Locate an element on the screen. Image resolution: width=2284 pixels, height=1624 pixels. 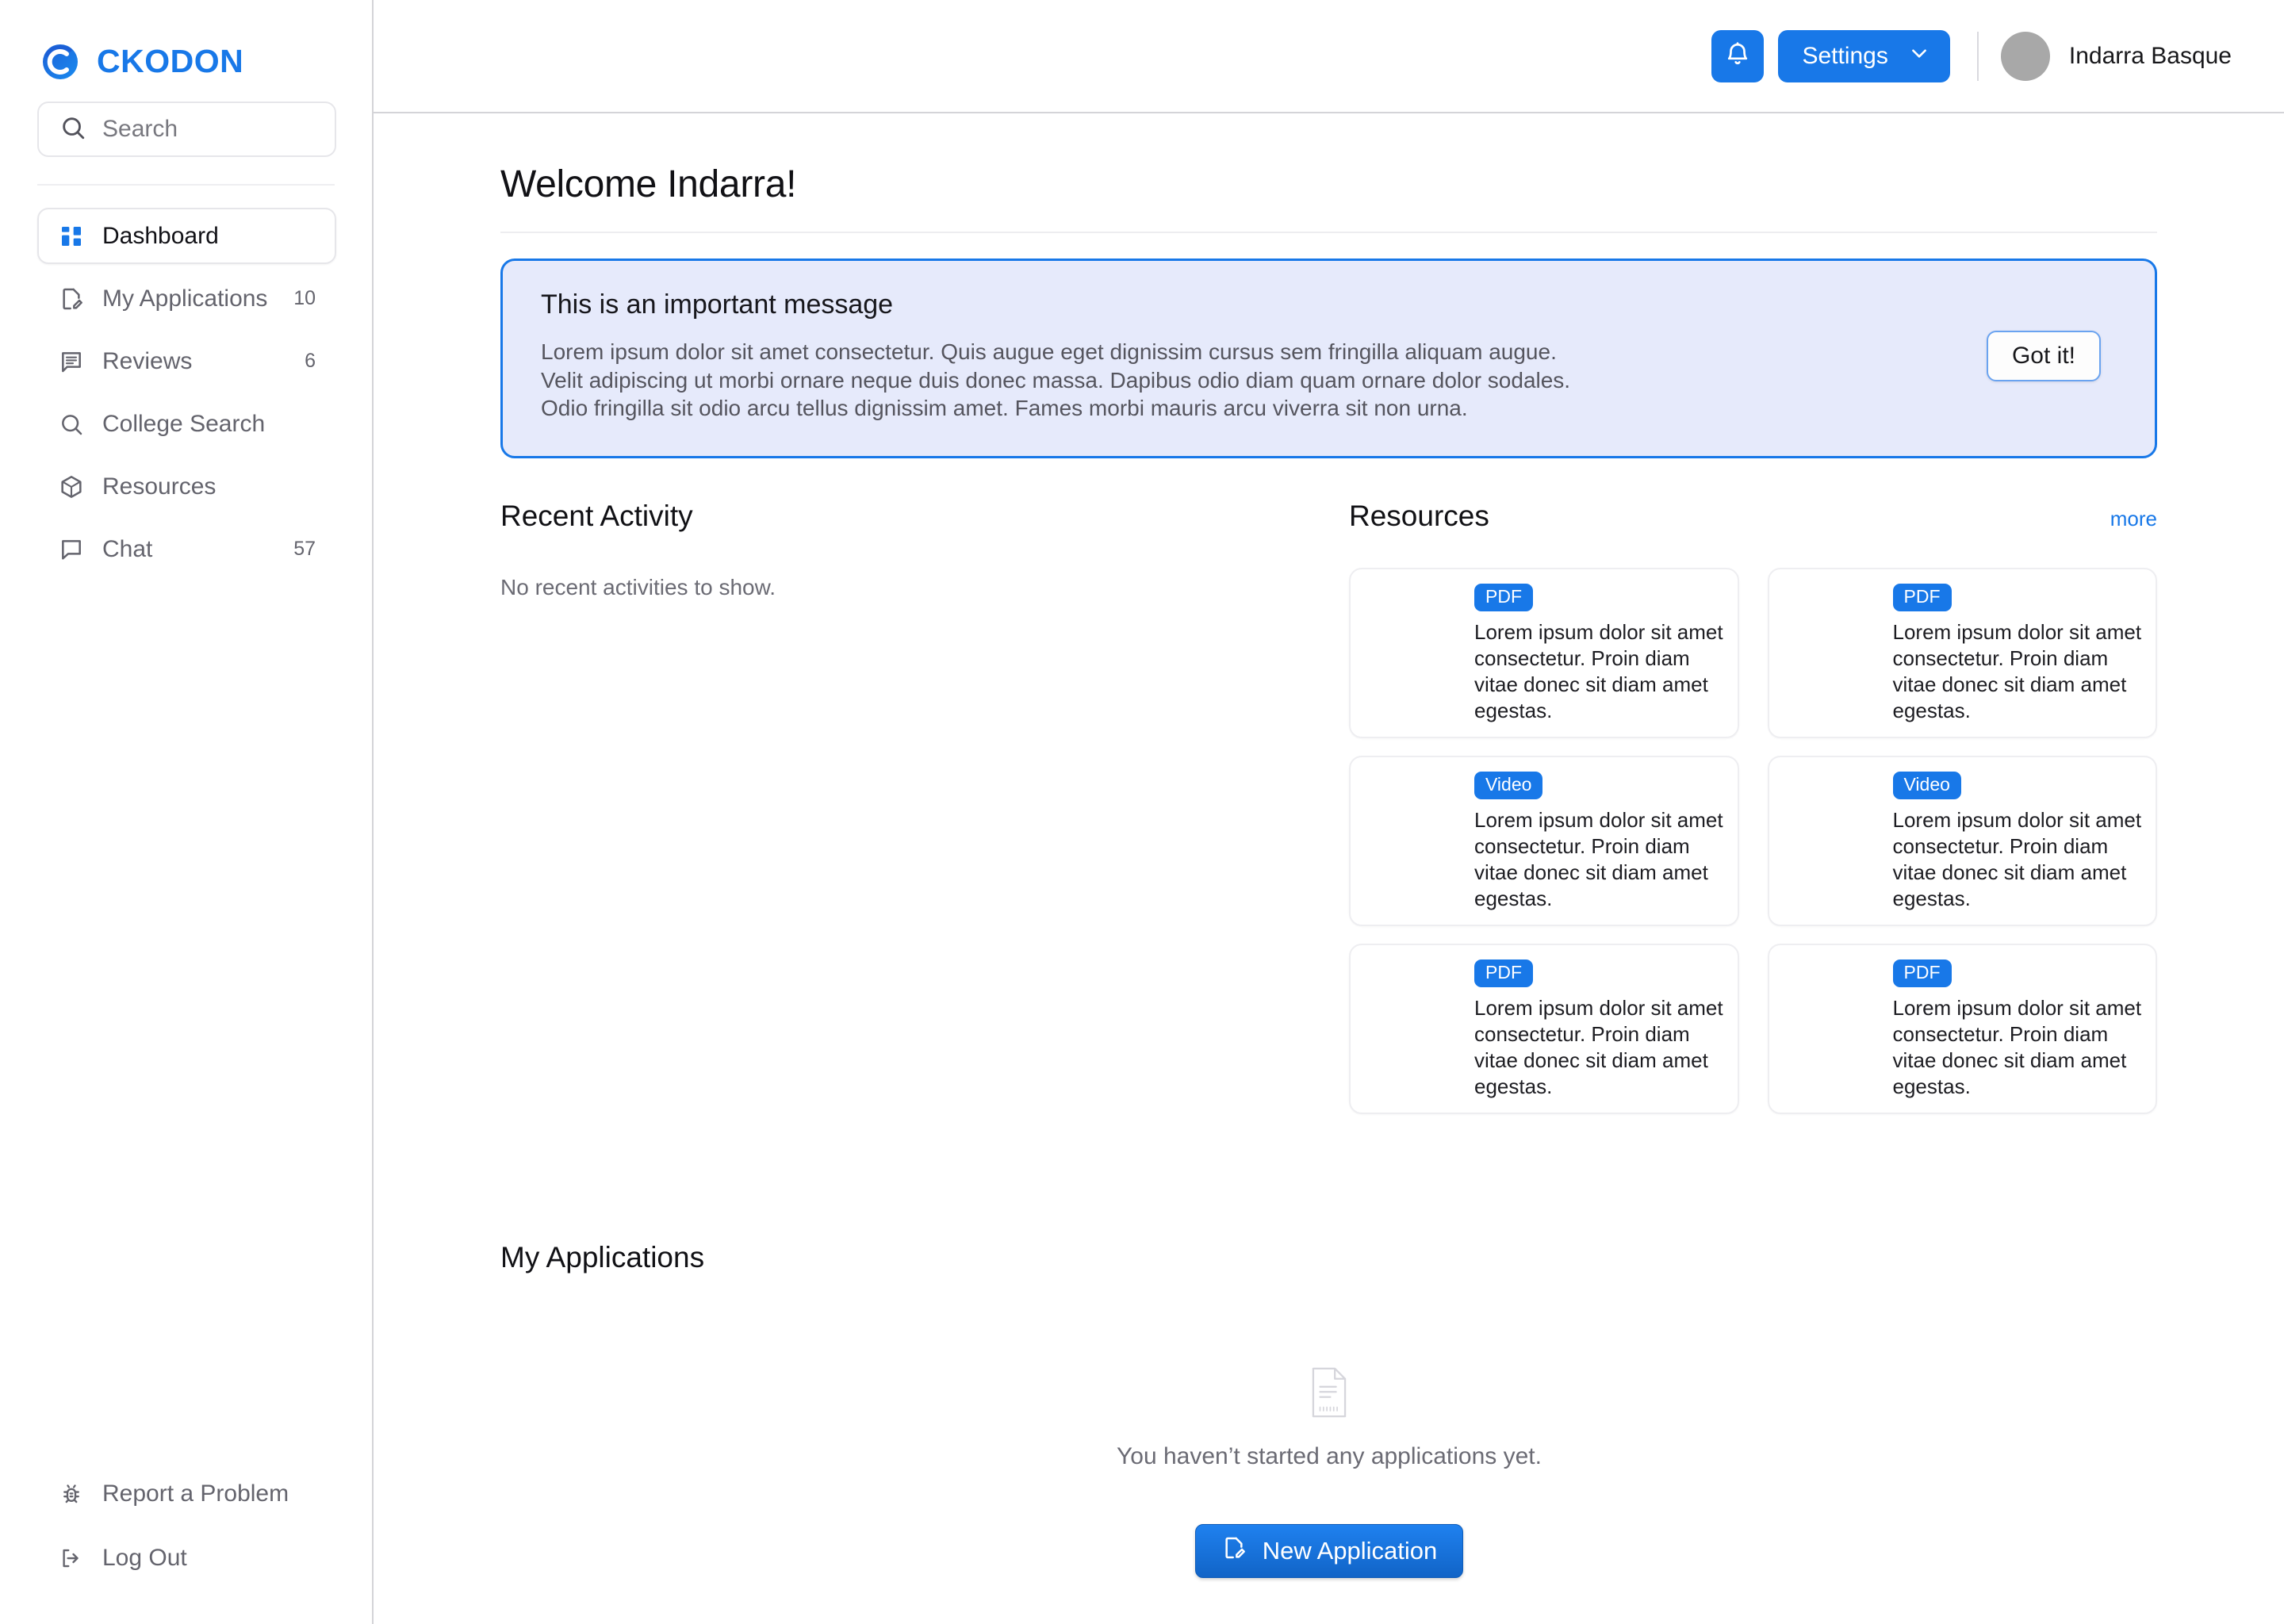
sidebar-item-report-a-problem: Report a Problem is located at coordinates (186, 1493).